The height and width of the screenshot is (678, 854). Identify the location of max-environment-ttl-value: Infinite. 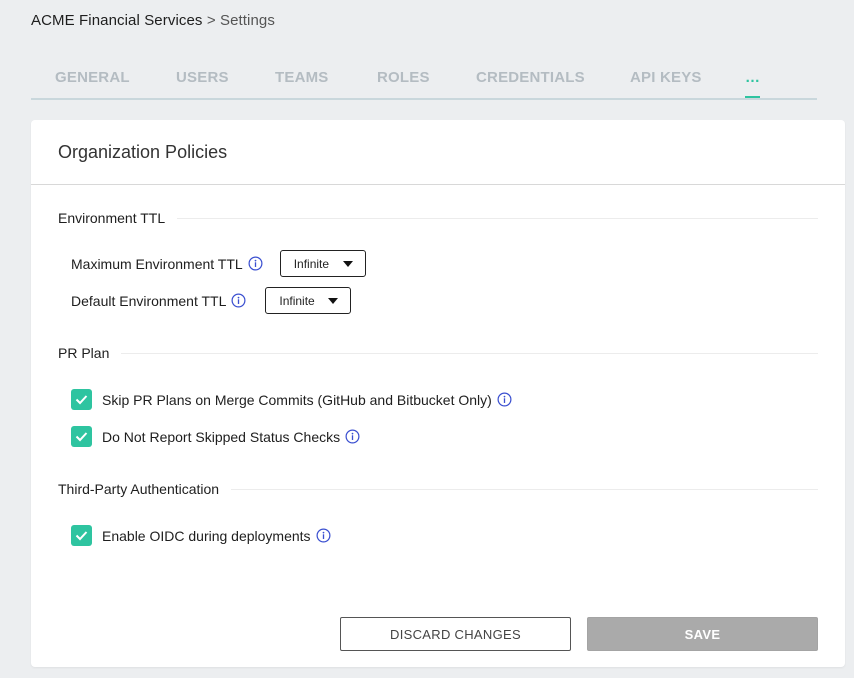
(311, 263).